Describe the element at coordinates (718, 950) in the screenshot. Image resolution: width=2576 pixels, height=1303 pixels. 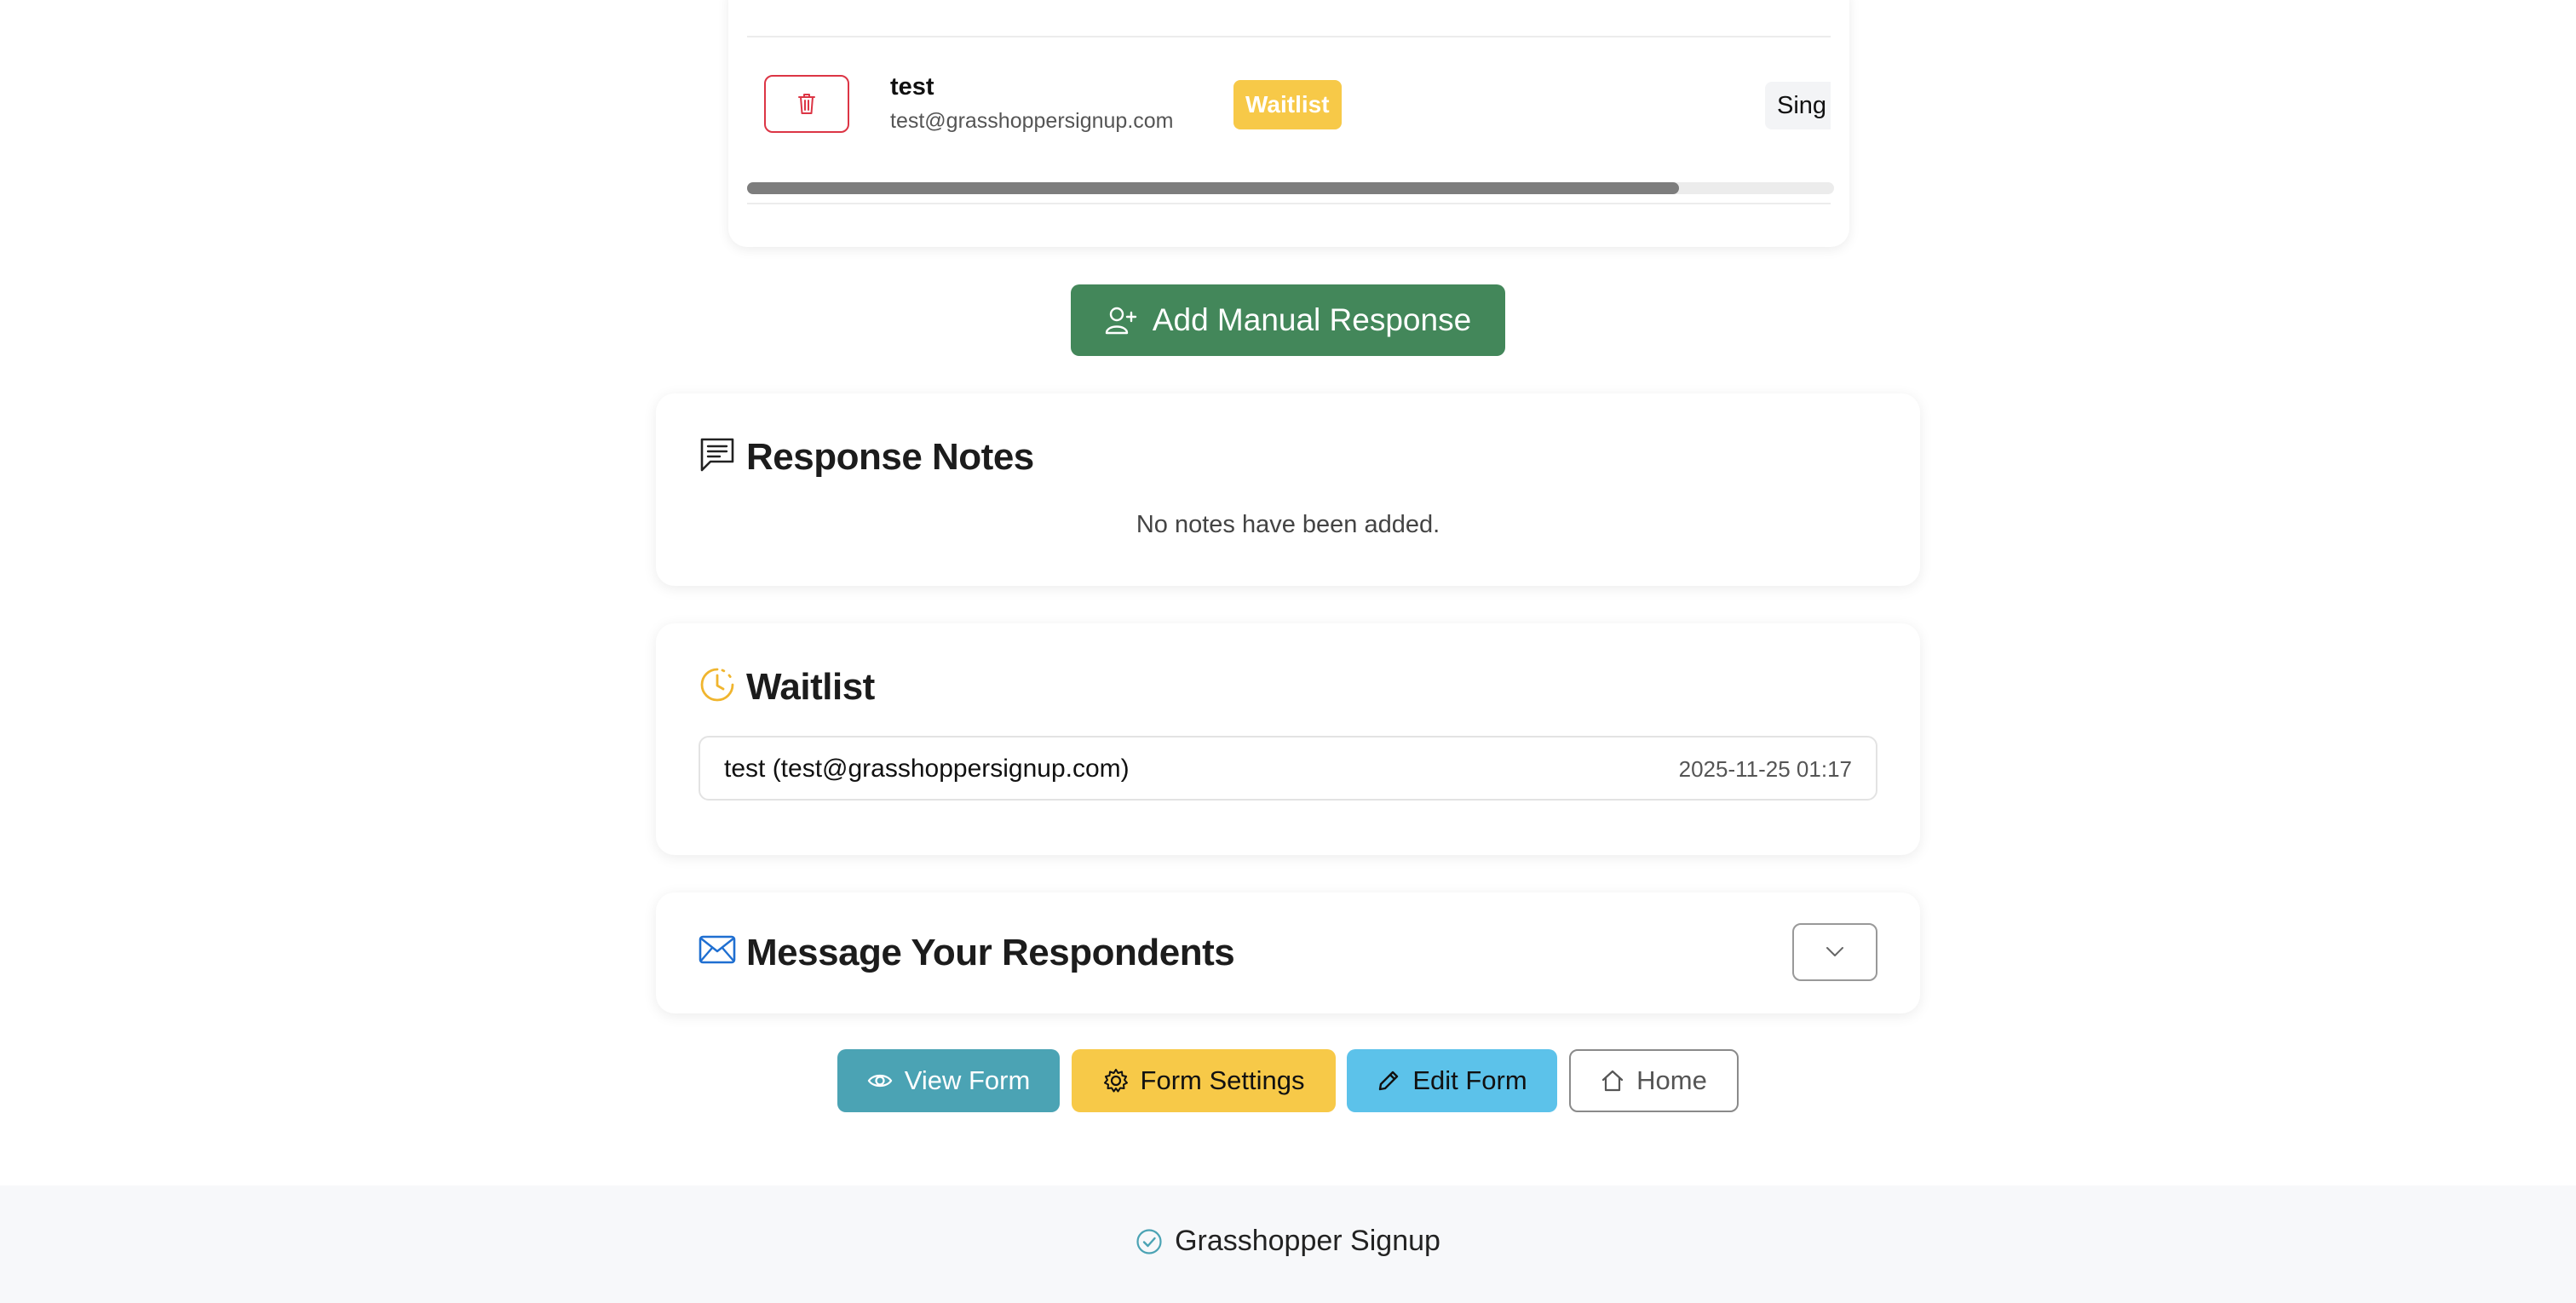
I see `envelope-icon` at that location.